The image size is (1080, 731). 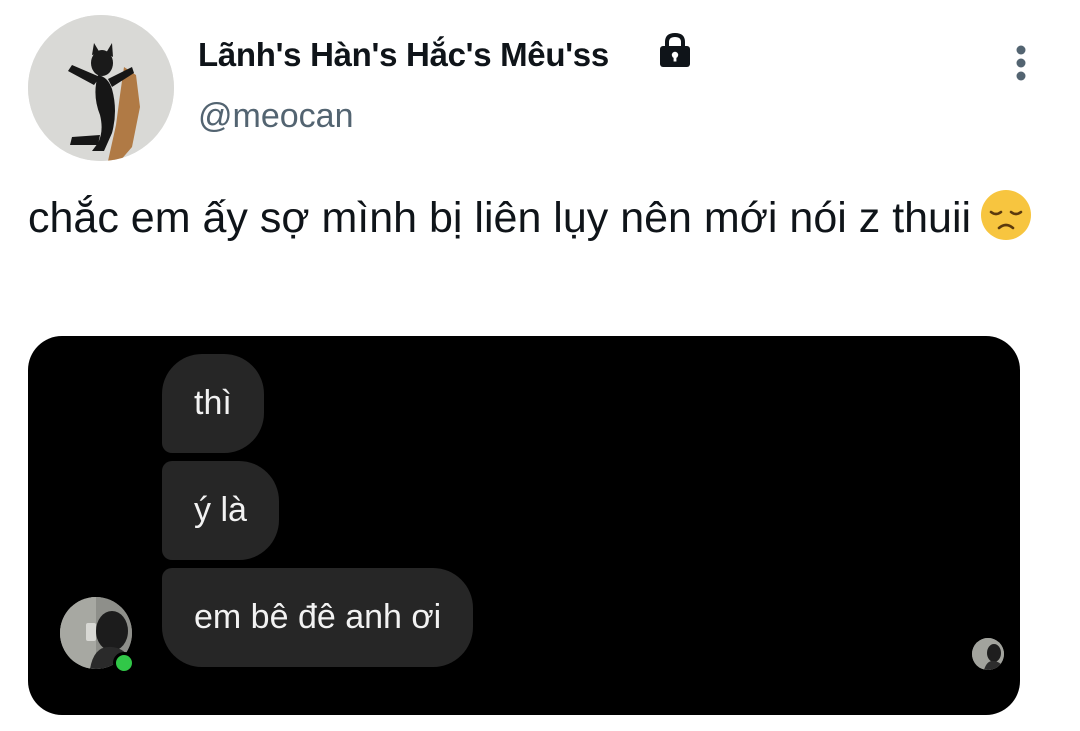 I want to click on lock-icon, so click(x=675, y=49).